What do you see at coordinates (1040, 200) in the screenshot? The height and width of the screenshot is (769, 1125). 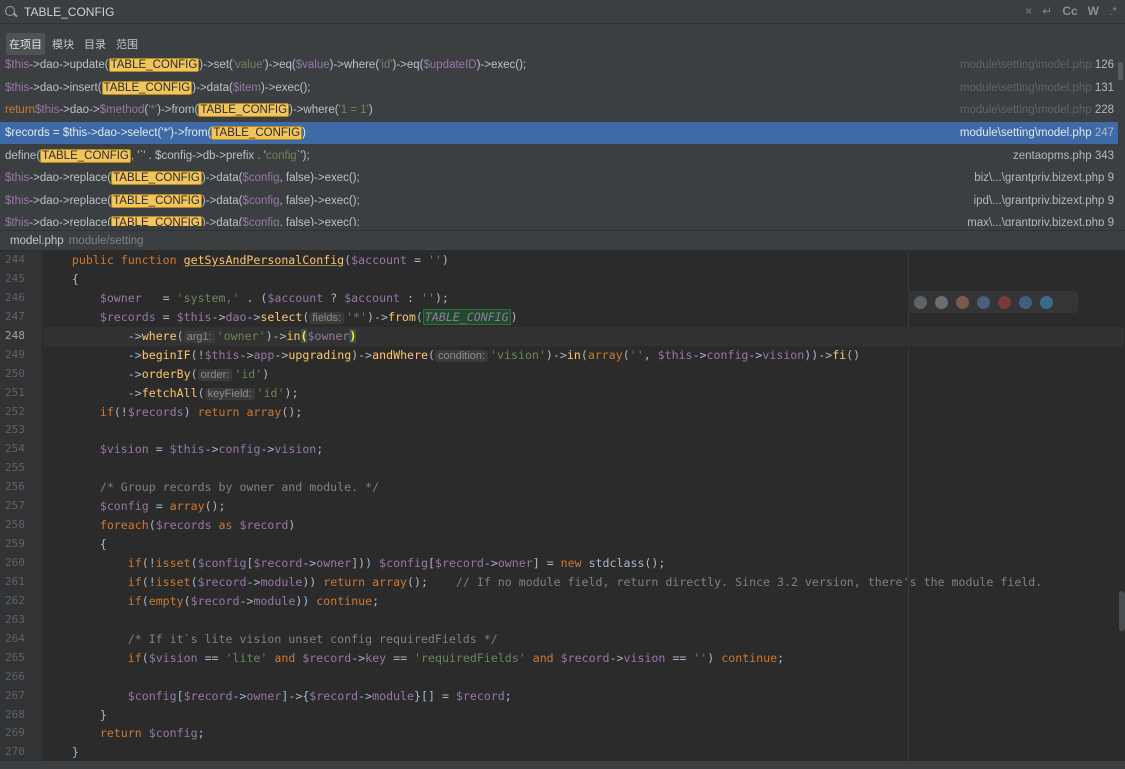 I see `result-file-path: ipd\...\grantpriv.bizext.php` at bounding box center [1040, 200].